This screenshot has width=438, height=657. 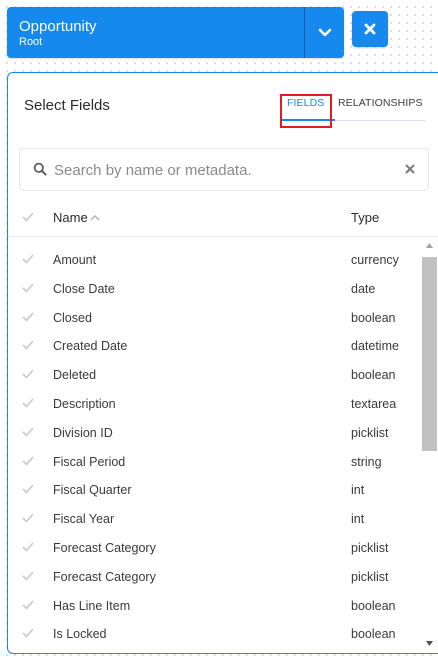 I want to click on active-tab-indicator, so click(x=307, y=120).